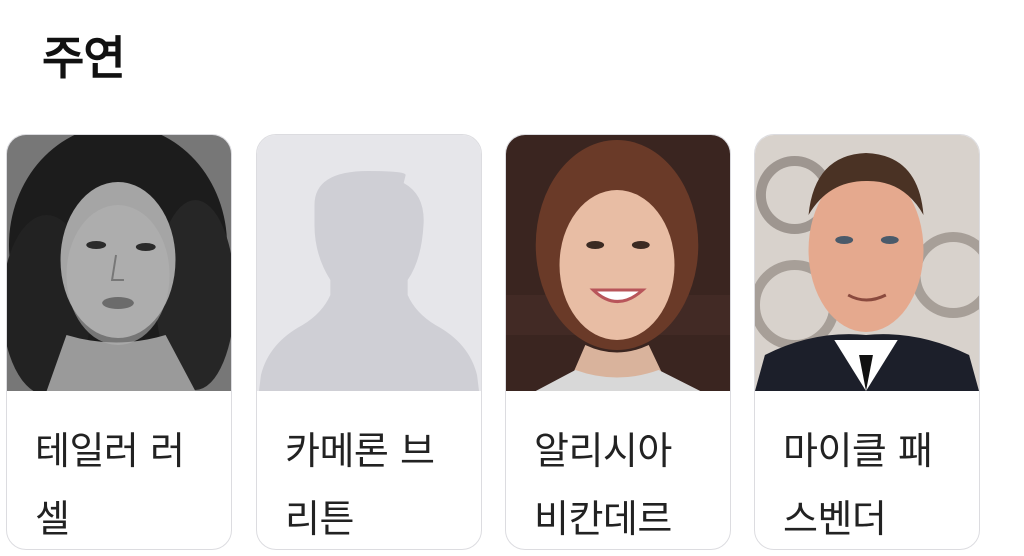  Describe the element at coordinates (84, 58) in the screenshot. I see `section-title: 주연` at that location.